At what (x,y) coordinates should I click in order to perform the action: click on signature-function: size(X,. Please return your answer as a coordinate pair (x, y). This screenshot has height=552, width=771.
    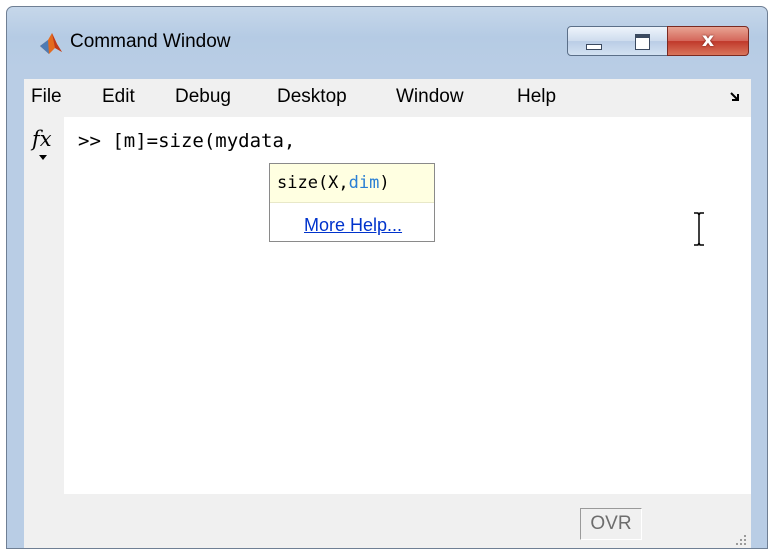
    Looking at the image, I should click on (313, 183).